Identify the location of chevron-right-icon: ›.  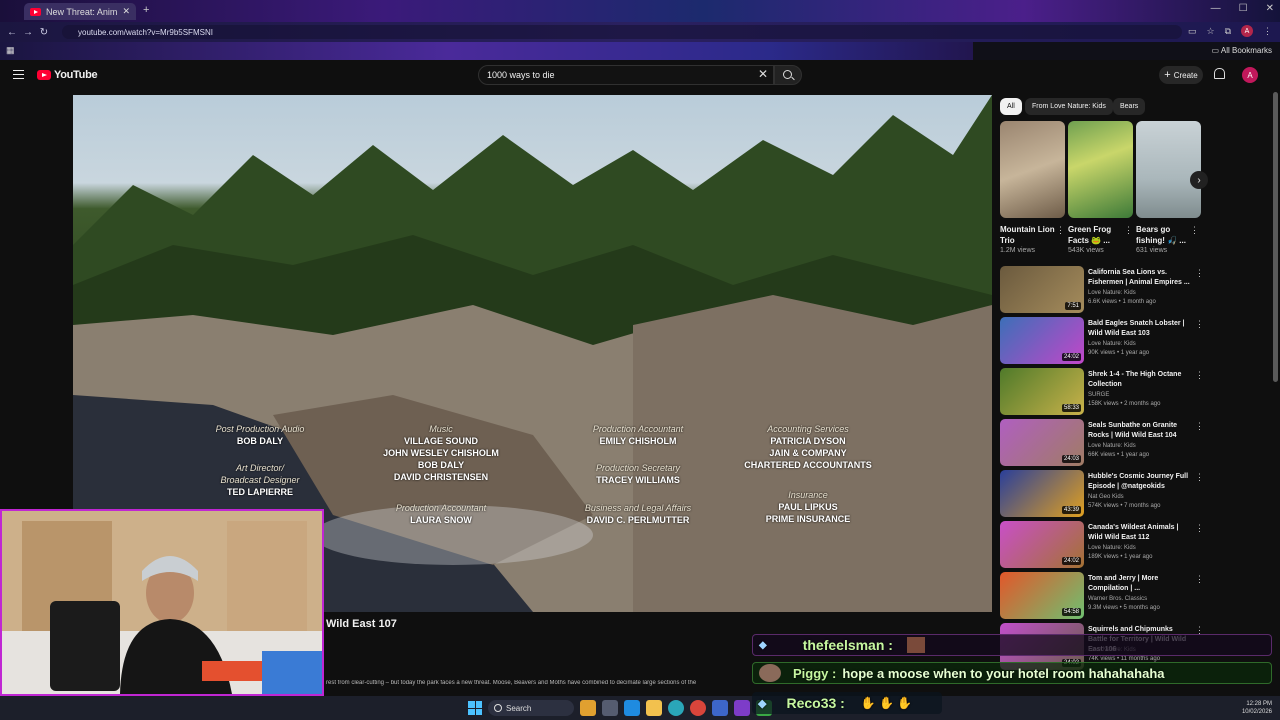
(1199, 180).